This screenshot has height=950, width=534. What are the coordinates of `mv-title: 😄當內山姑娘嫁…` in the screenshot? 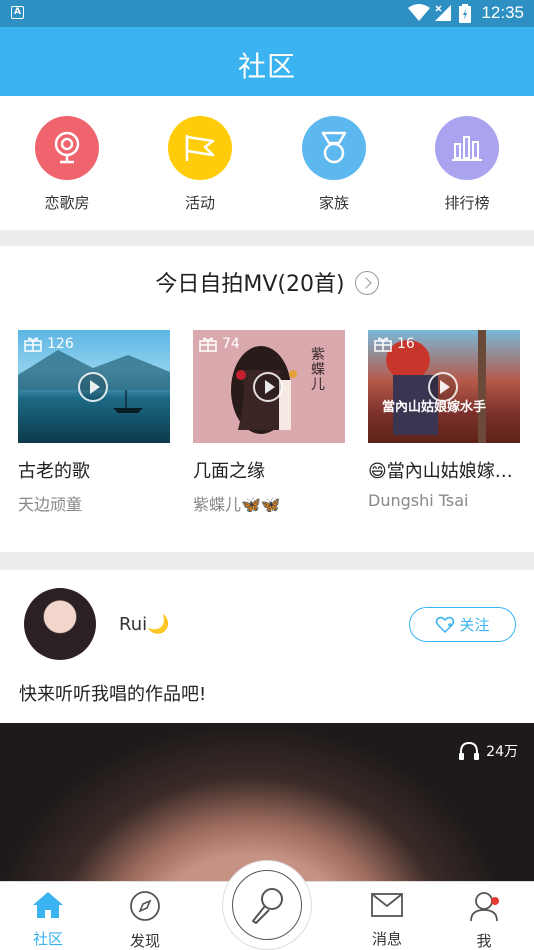 It's located at (440, 471).